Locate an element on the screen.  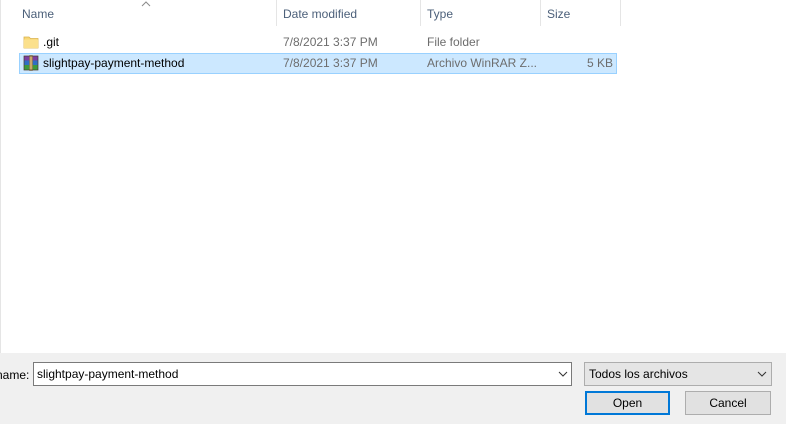
file-size: 5 KB is located at coordinates (599, 63).